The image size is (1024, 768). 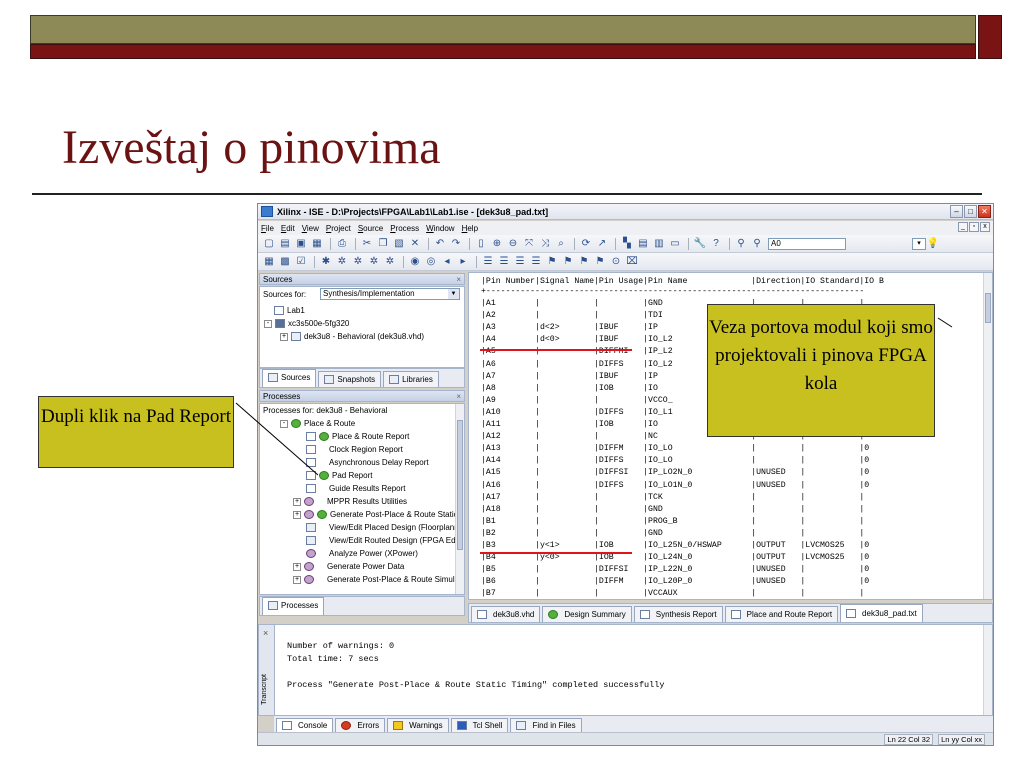 I want to click on open-folder-icon: ▤, so click(x=285, y=243).